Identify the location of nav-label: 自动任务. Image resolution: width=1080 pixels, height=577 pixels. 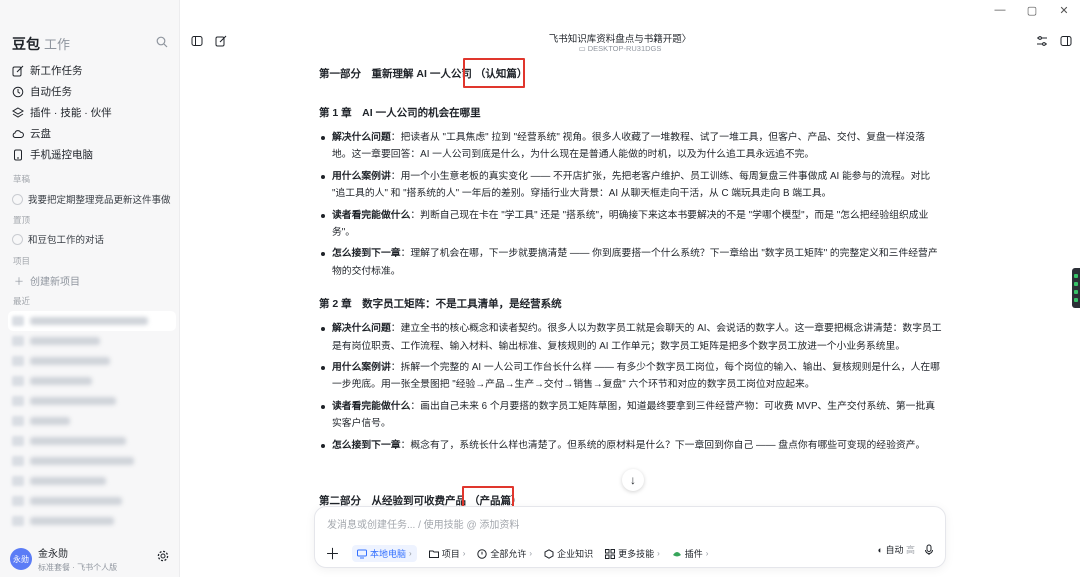
(51, 92).